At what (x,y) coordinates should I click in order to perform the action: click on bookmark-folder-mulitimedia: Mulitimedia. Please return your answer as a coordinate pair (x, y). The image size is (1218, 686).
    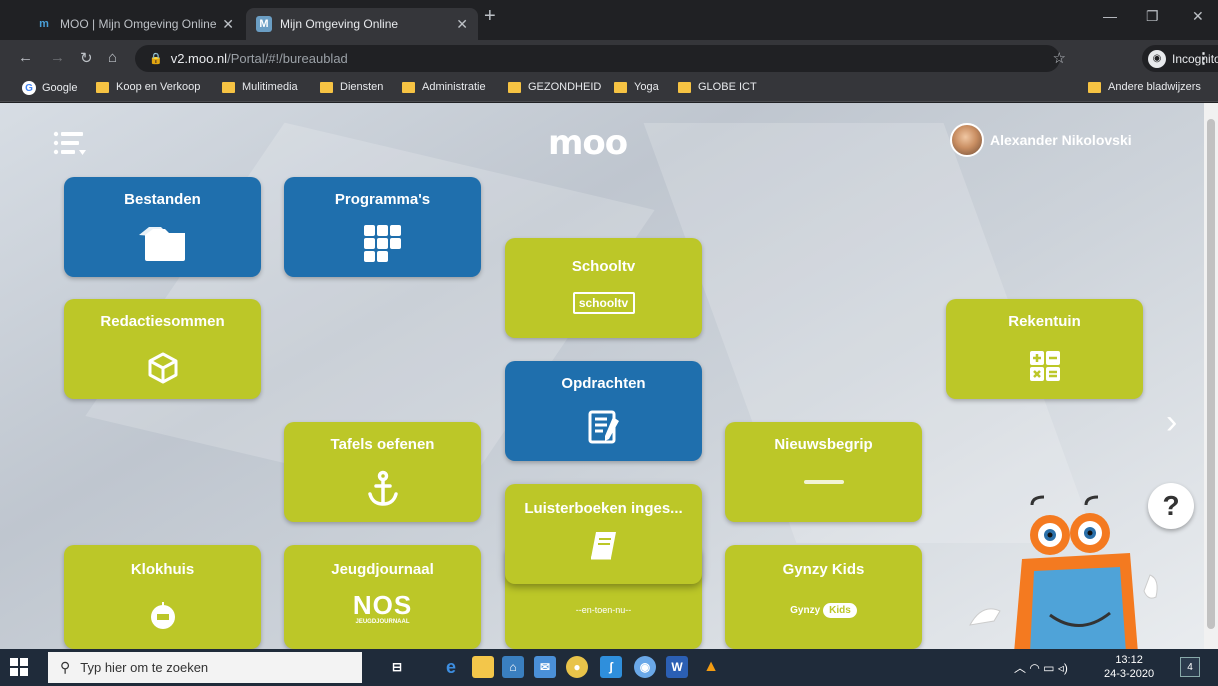
    Looking at the image, I should click on (260, 87).